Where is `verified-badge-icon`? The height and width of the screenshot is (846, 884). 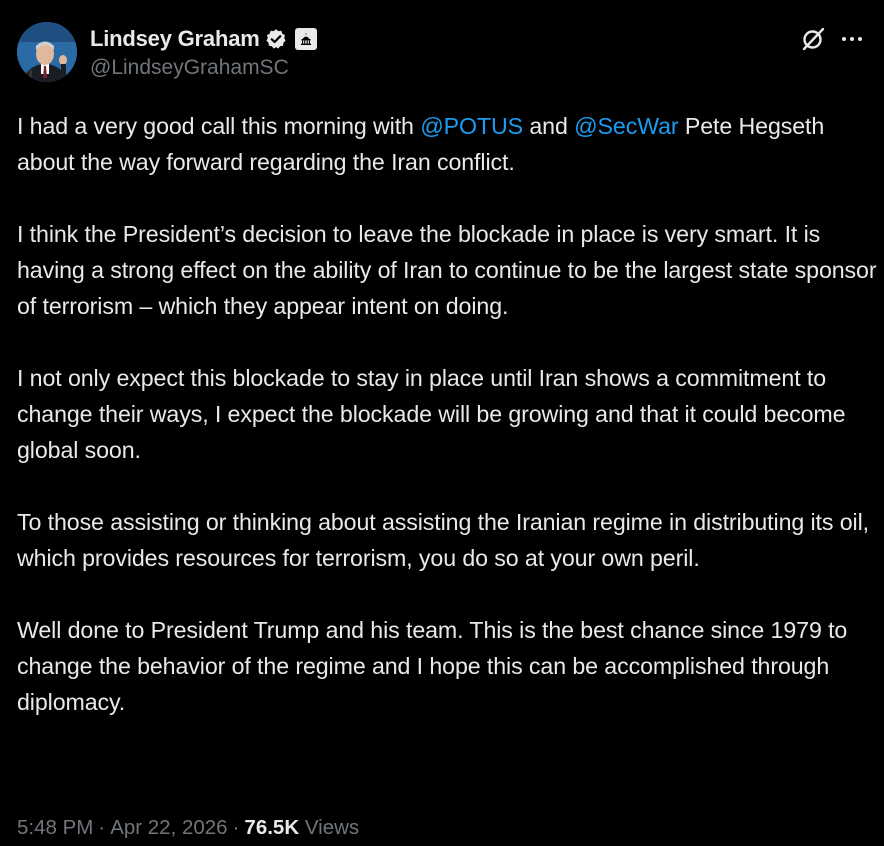 verified-badge-icon is located at coordinates (276, 39).